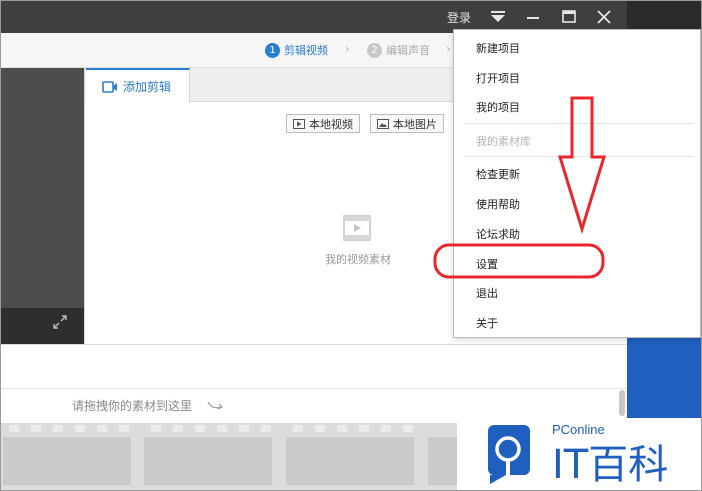 This screenshot has height=491, width=702. Describe the element at coordinates (487, 323) in the screenshot. I see `menu-item-about: 关于` at that location.